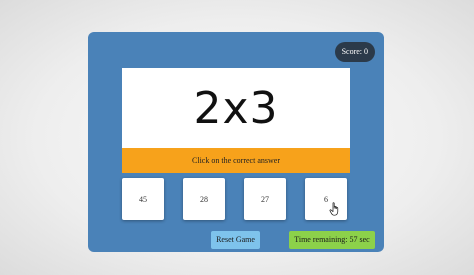 This screenshot has width=474, height=275. Describe the element at coordinates (143, 199) in the screenshot. I see `answer-choice-1: 45` at that location.